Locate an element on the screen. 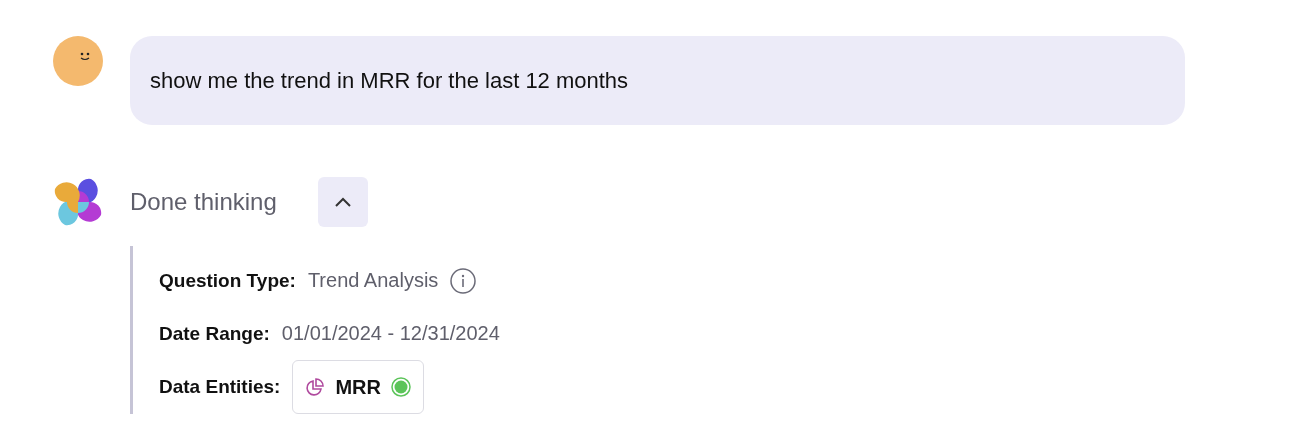 The width and height of the screenshot is (1300, 424). detail-label: Question Type: is located at coordinates (227, 280).